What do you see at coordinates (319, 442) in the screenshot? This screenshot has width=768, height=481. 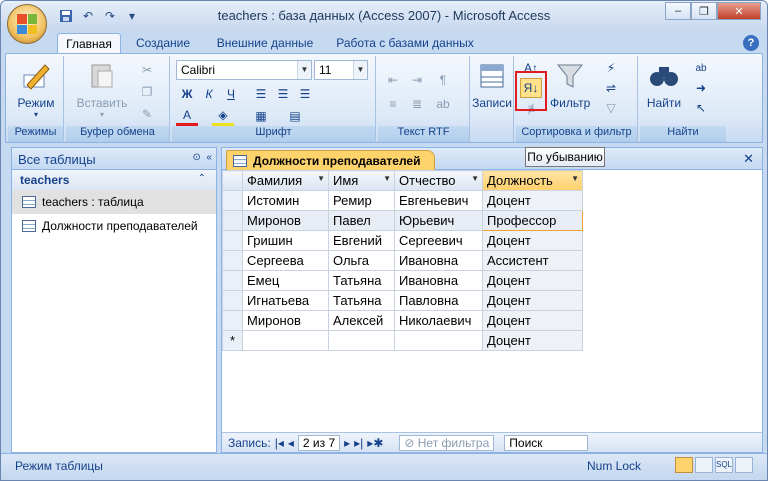 I see `record-position-field: 2 из 7` at bounding box center [319, 442].